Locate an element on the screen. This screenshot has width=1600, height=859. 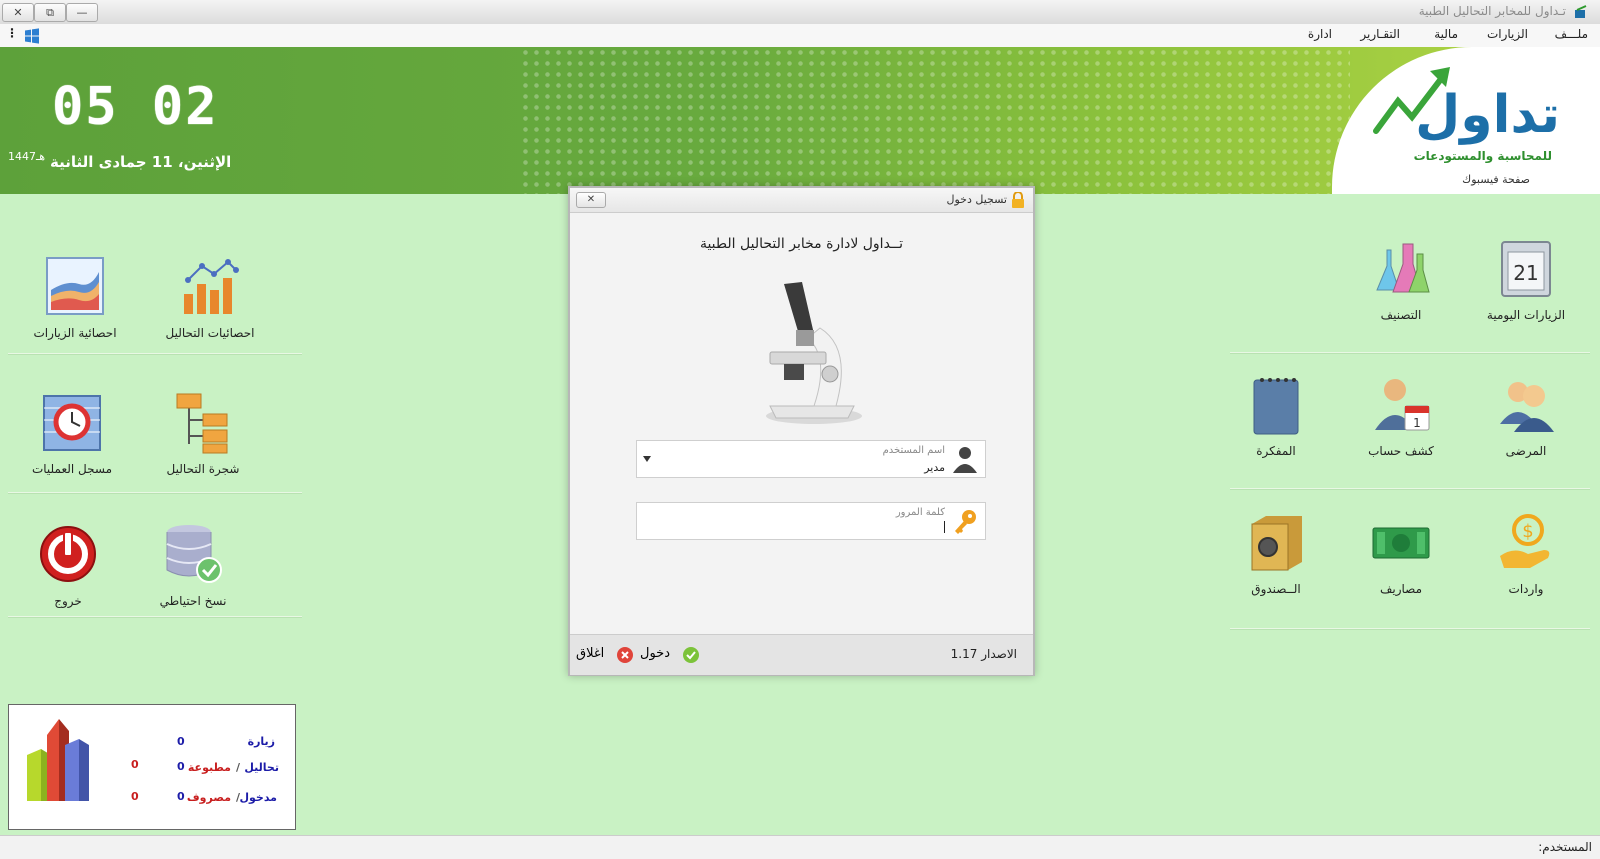
tile-label: كشف حساب is located at coordinates (1401, 451).